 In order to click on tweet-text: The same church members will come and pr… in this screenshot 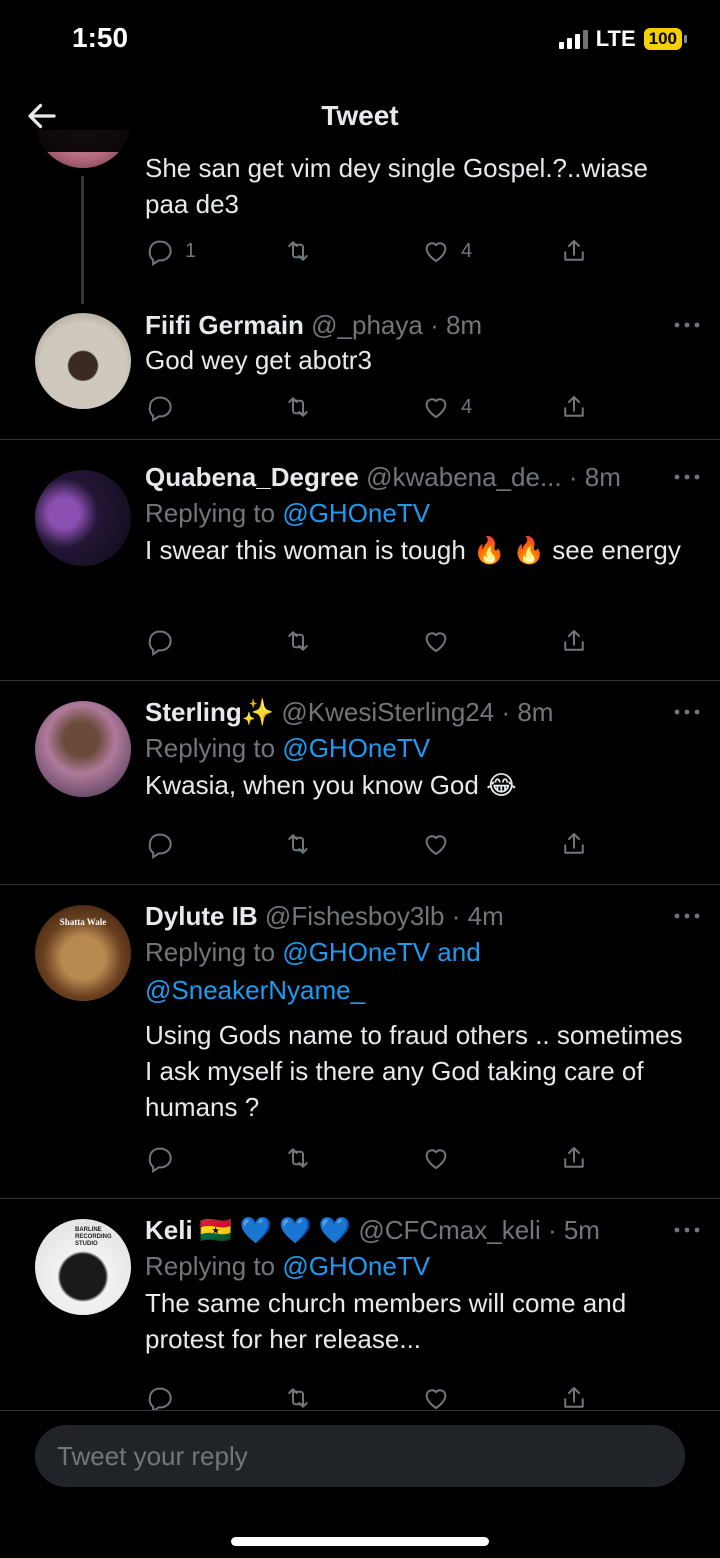, I will do `click(386, 1321)`.